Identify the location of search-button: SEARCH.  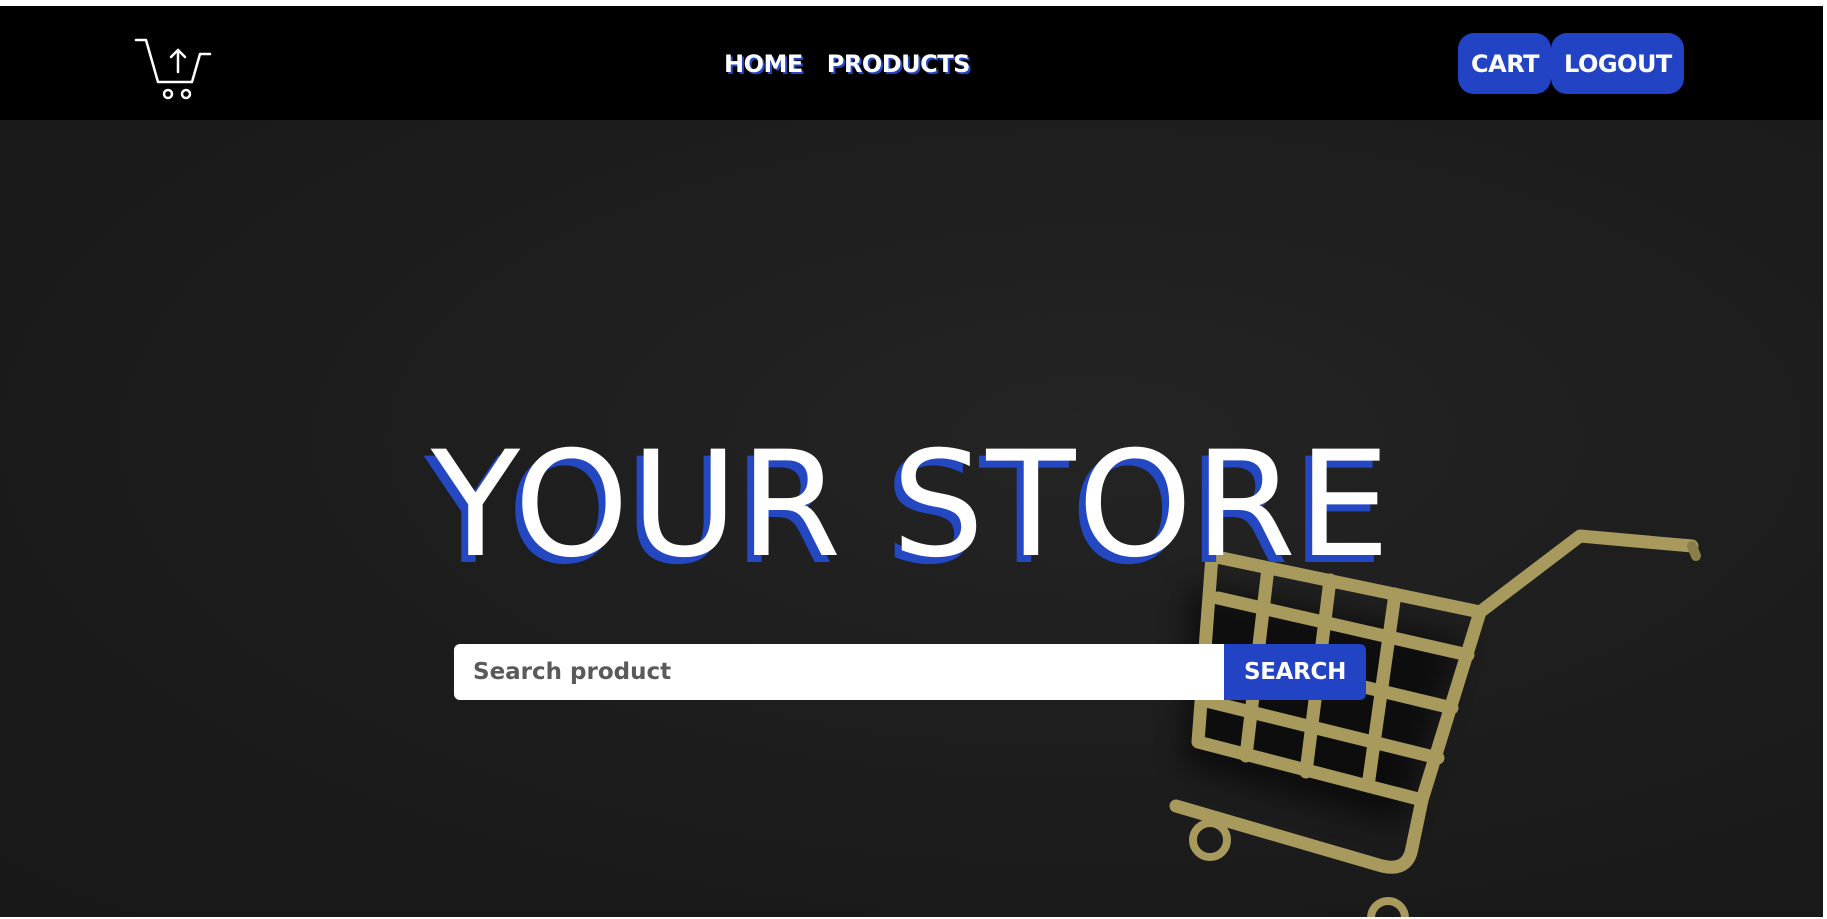
(1295, 672).